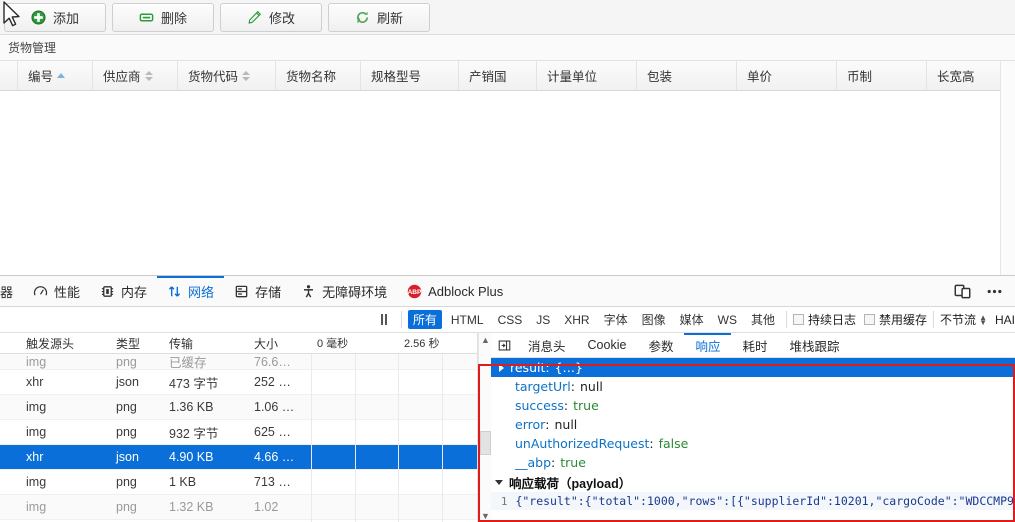  Describe the element at coordinates (754, 345) in the screenshot. I see `detail-tab-timings: 耗时` at that location.